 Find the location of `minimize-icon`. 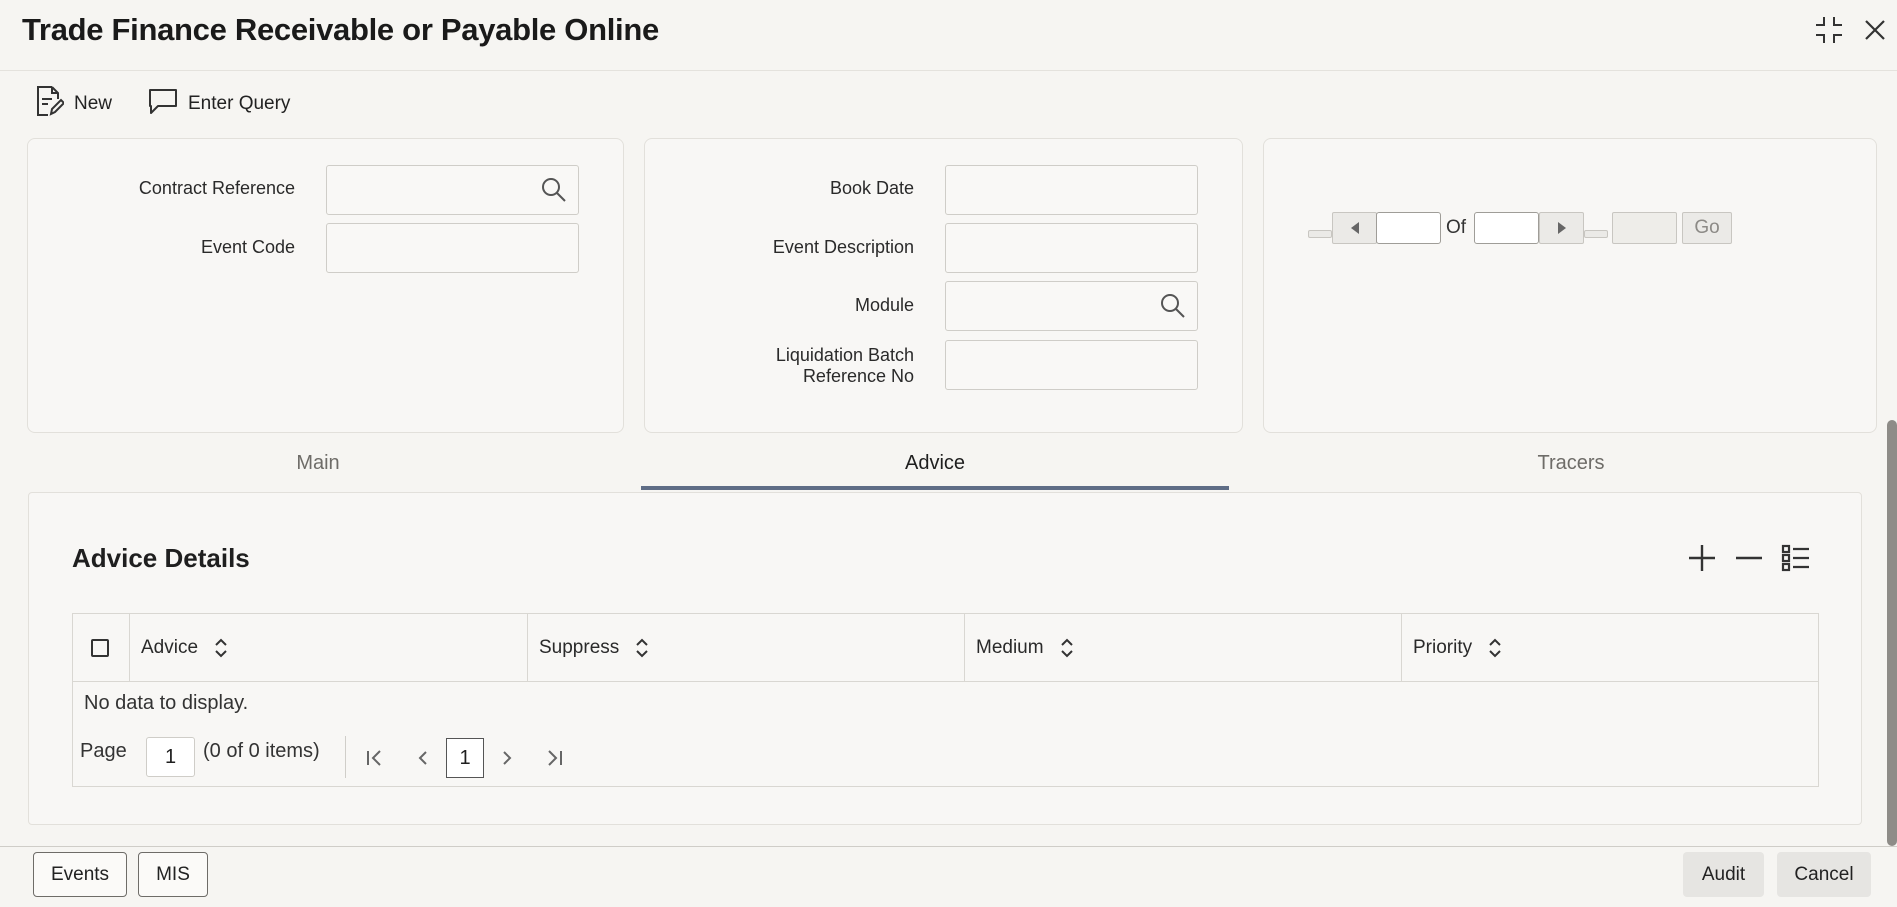

minimize-icon is located at coordinates (1829, 30).